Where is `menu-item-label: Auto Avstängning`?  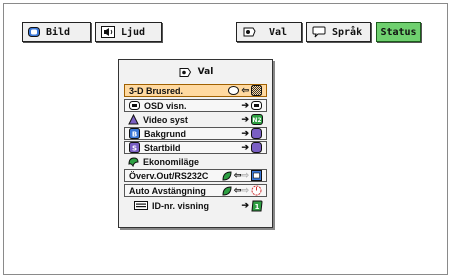 menu-item-label: Auto Avstängning is located at coordinates (167, 190).